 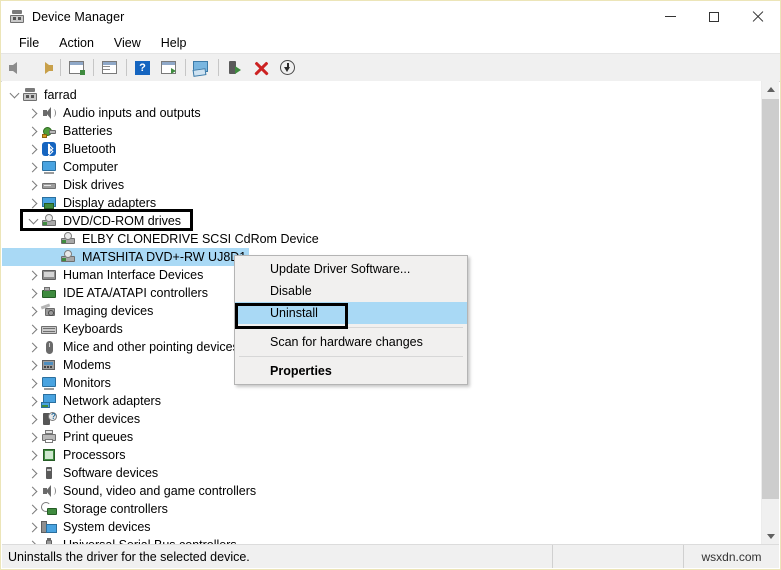 I want to click on menu-action: Action, so click(x=76, y=43).